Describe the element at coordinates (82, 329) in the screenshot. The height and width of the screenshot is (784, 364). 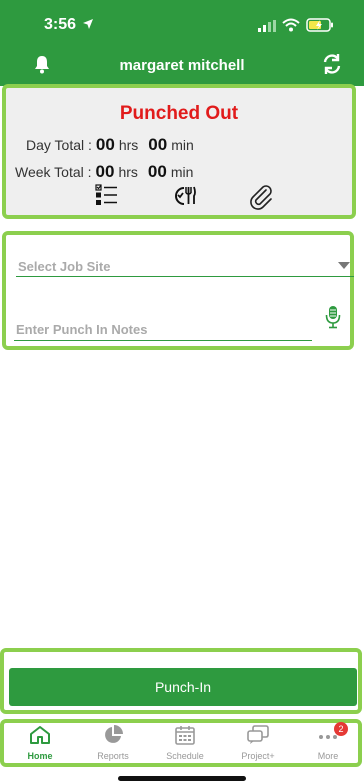
I see `notes-placeholder: Enter Punch In Notes` at that location.